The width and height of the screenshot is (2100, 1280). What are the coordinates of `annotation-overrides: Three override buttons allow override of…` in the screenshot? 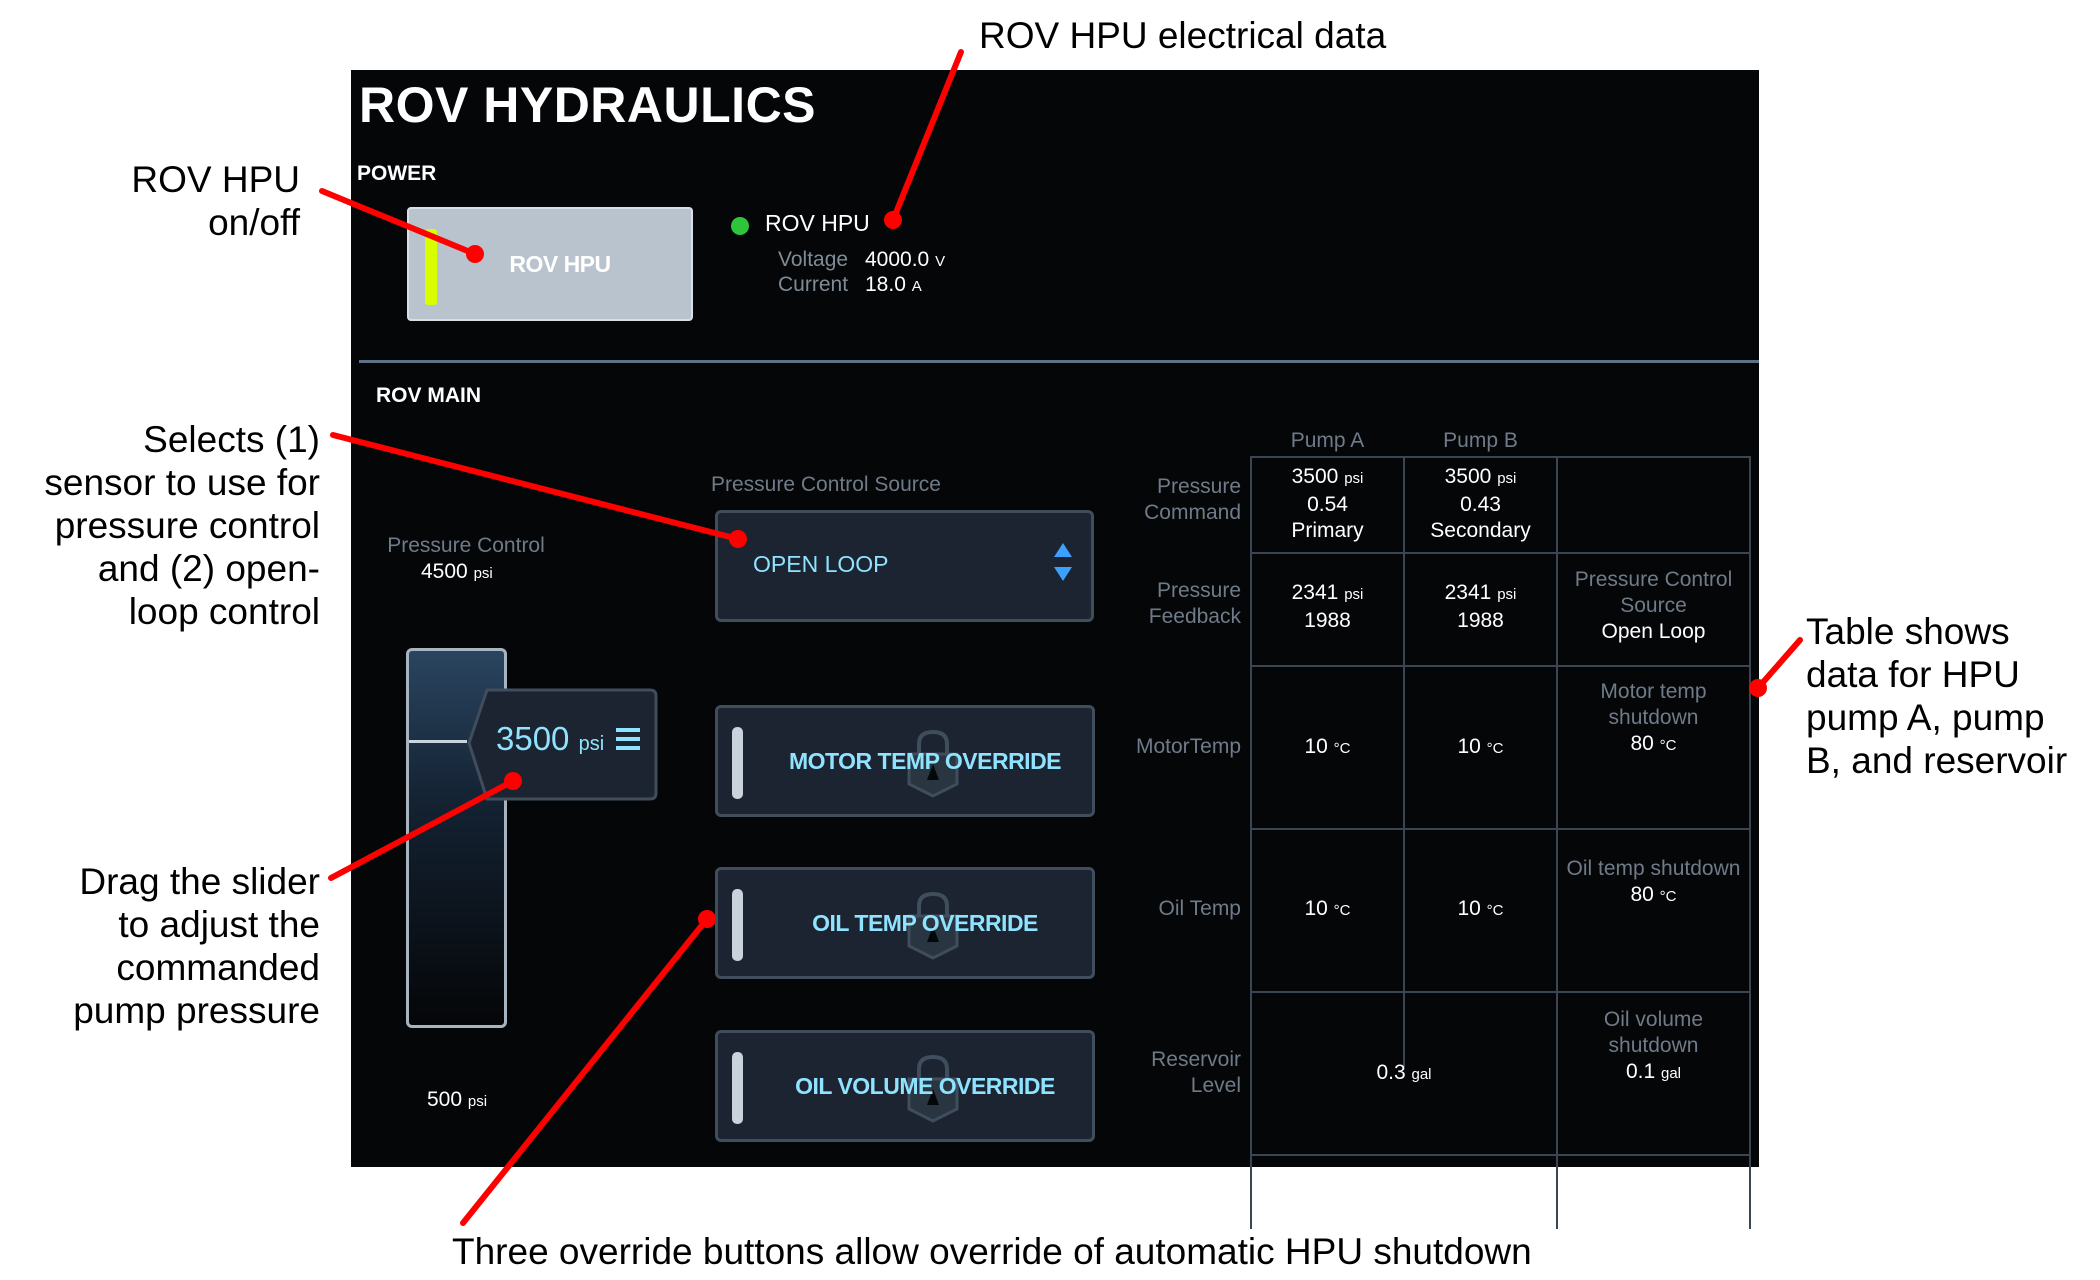 It's located at (992, 1251).